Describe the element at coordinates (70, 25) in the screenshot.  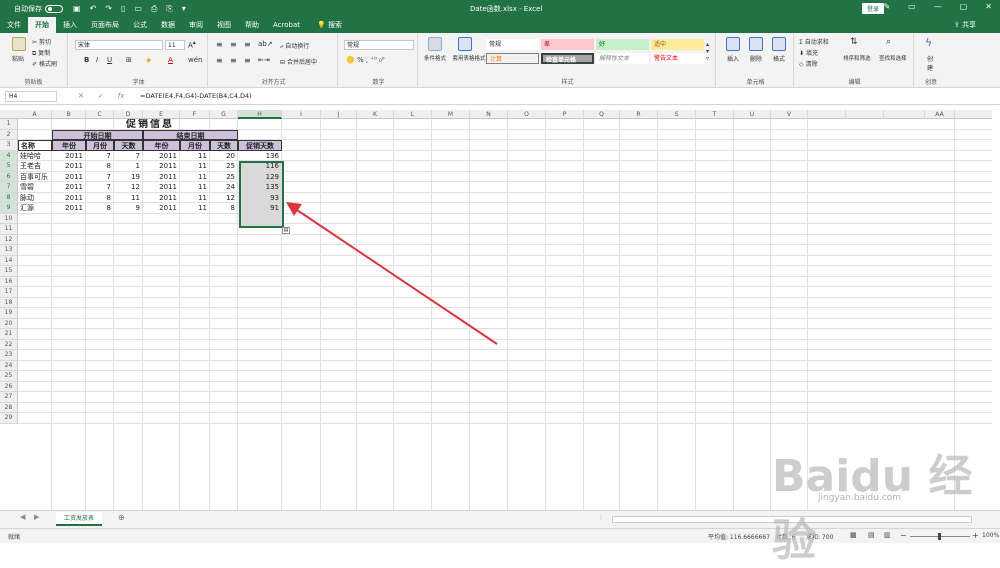
I see `tab-insert: 插入` at that location.